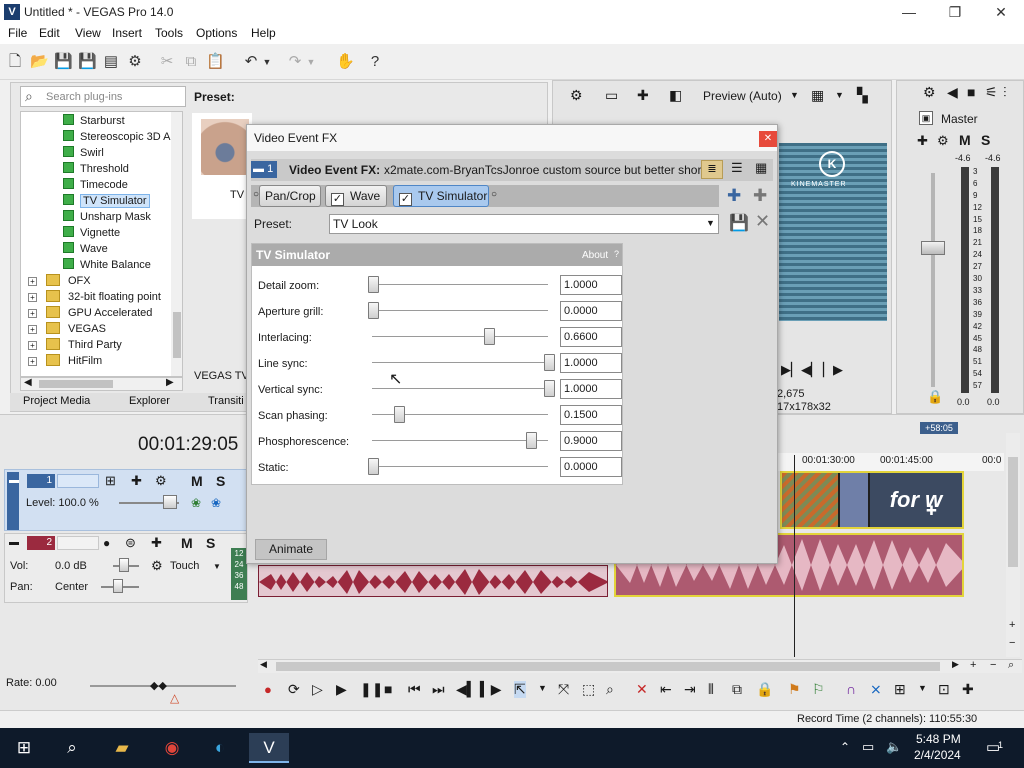 This screenshot has height=768, width=1024. What do you see at coordinates (955, 12) in the screenshot?
I see `maximize-button: ❐` at bounding box center [955, 12].